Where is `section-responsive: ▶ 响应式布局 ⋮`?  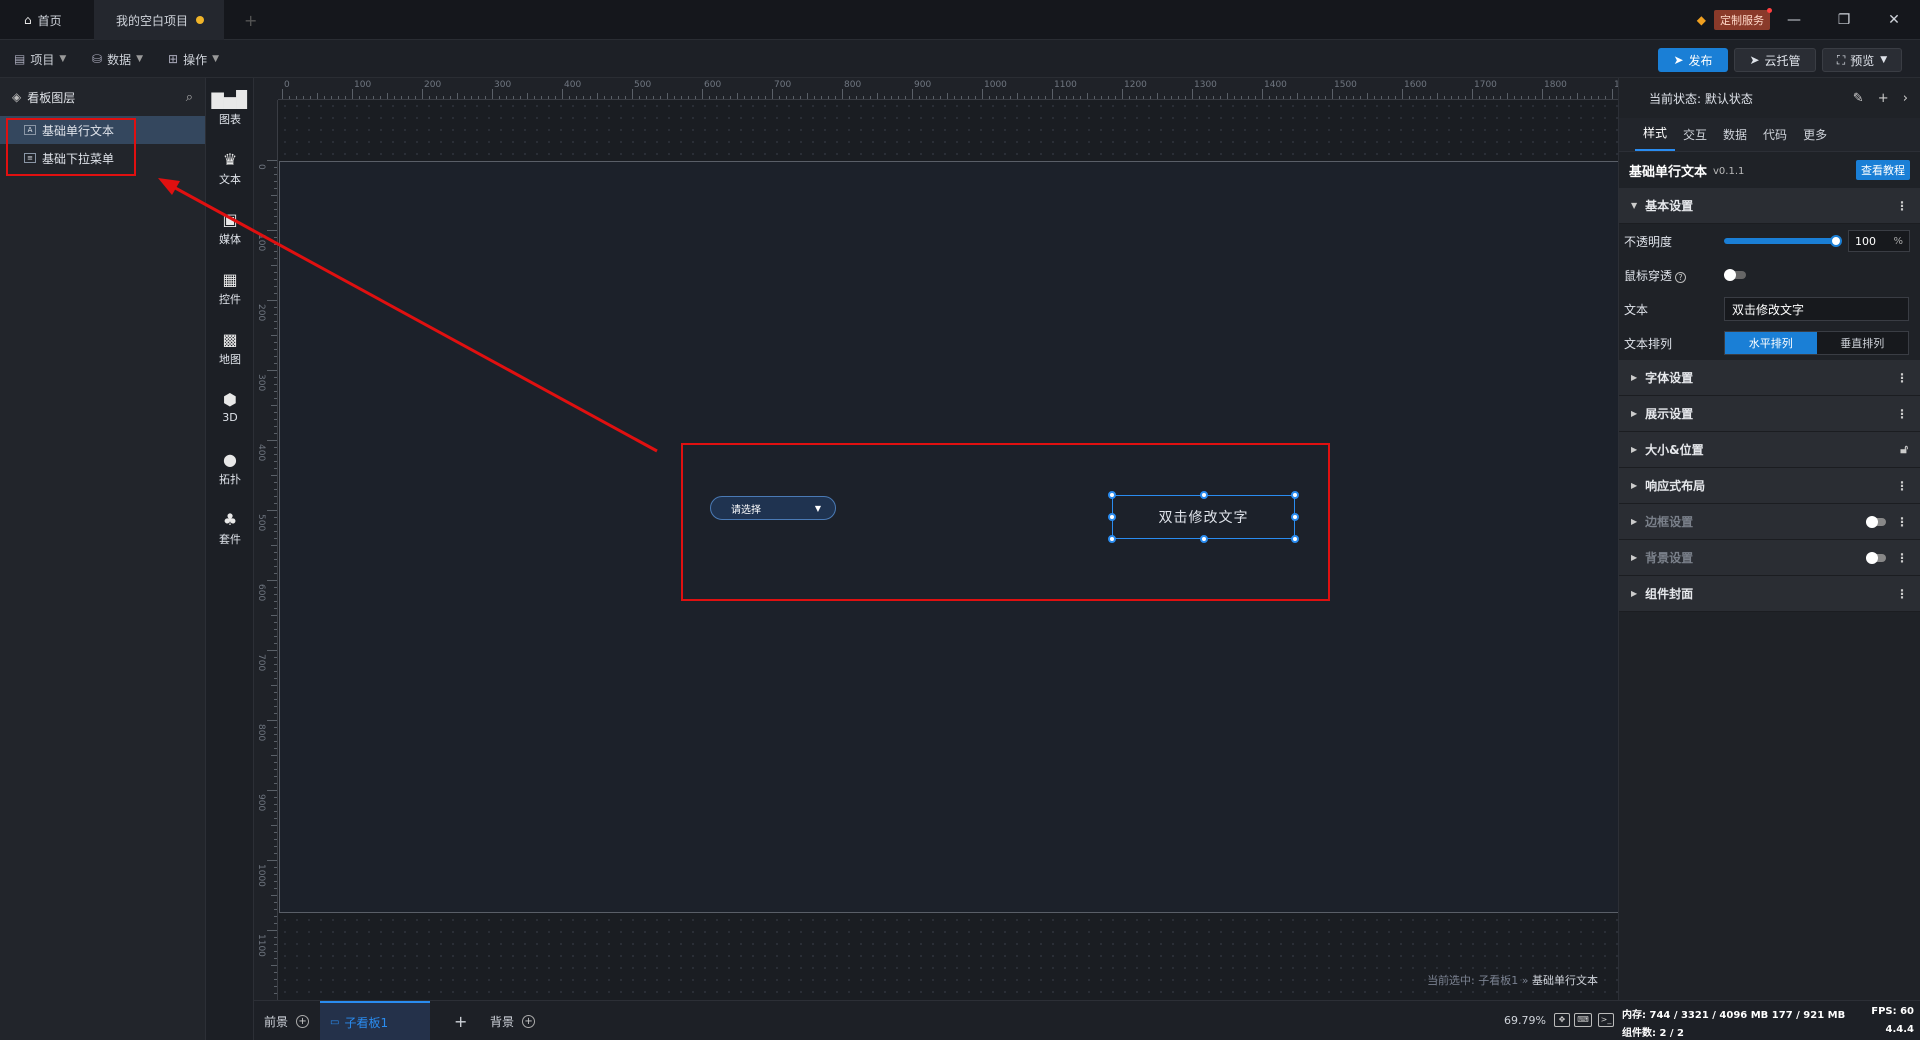
section-responsive: ▶ 响应式布局 ⋮ is located at coordinates (1769, 486).